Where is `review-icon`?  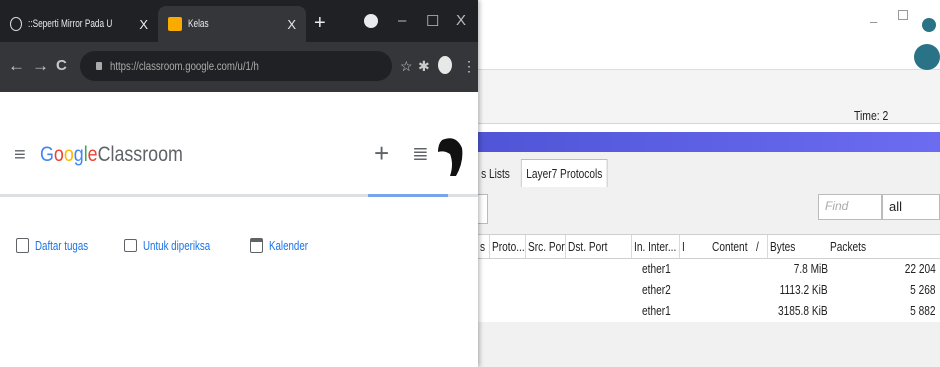
review-icon is located at coordinates (130, 245).